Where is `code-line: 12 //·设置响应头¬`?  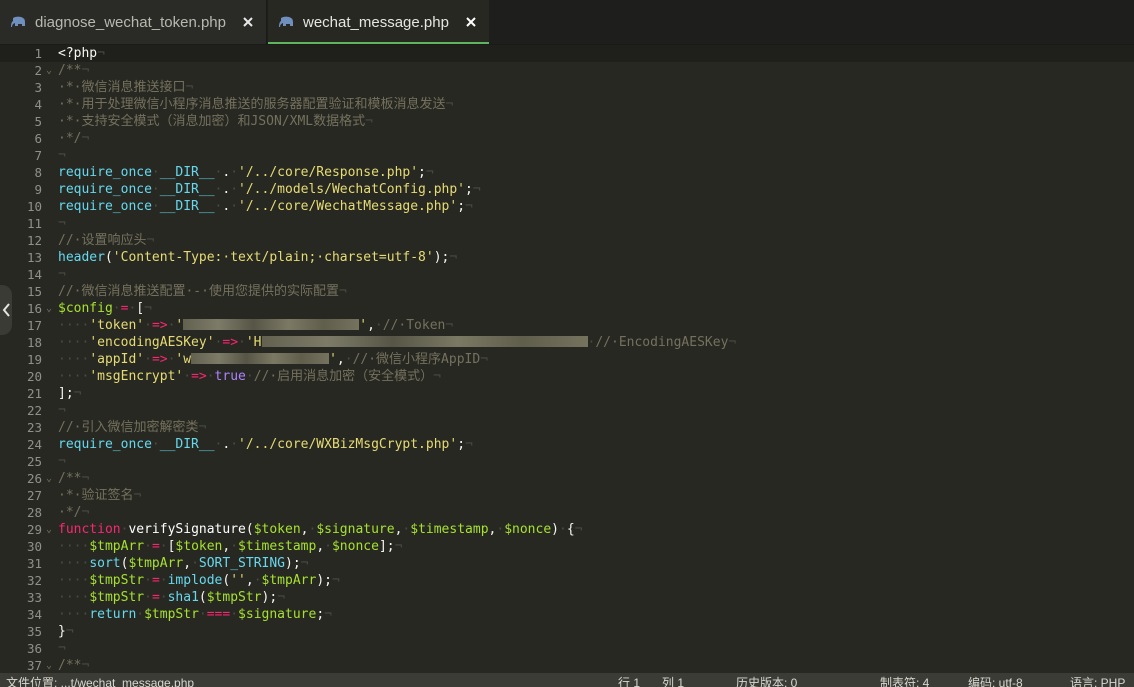
code-line: 12 //·设置响应头¬ is located at coordinates (567, 240).